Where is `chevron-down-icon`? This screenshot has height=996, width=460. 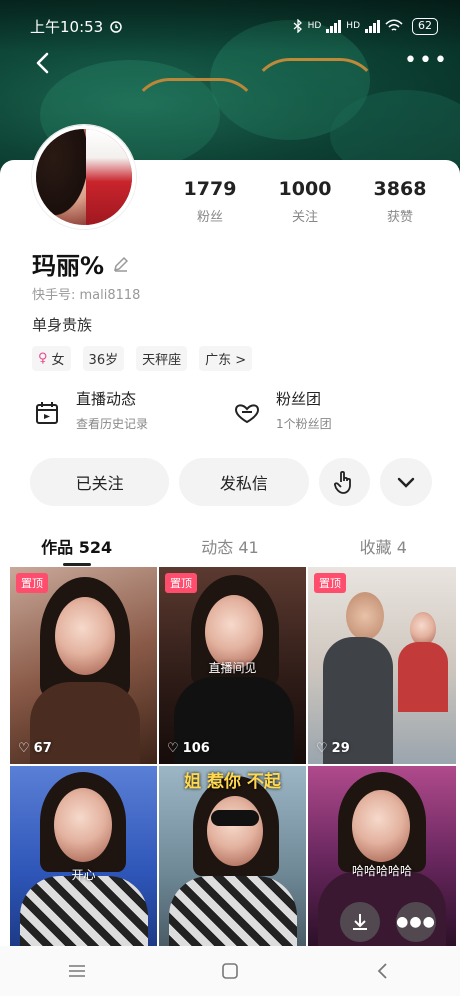 chevron-down-icon is located at coordinates (406, 482).